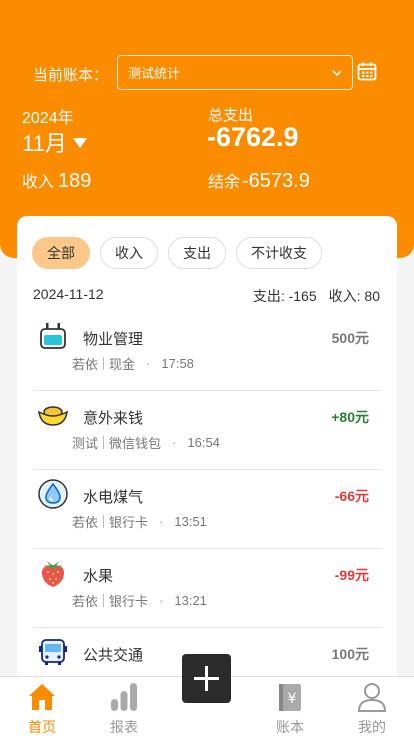 This screenshot has height=736, width=414. What do you see at coordinates (351, 496) in the screenshot?
I see `record-amount: -66元` at bounding box center [351, 496].